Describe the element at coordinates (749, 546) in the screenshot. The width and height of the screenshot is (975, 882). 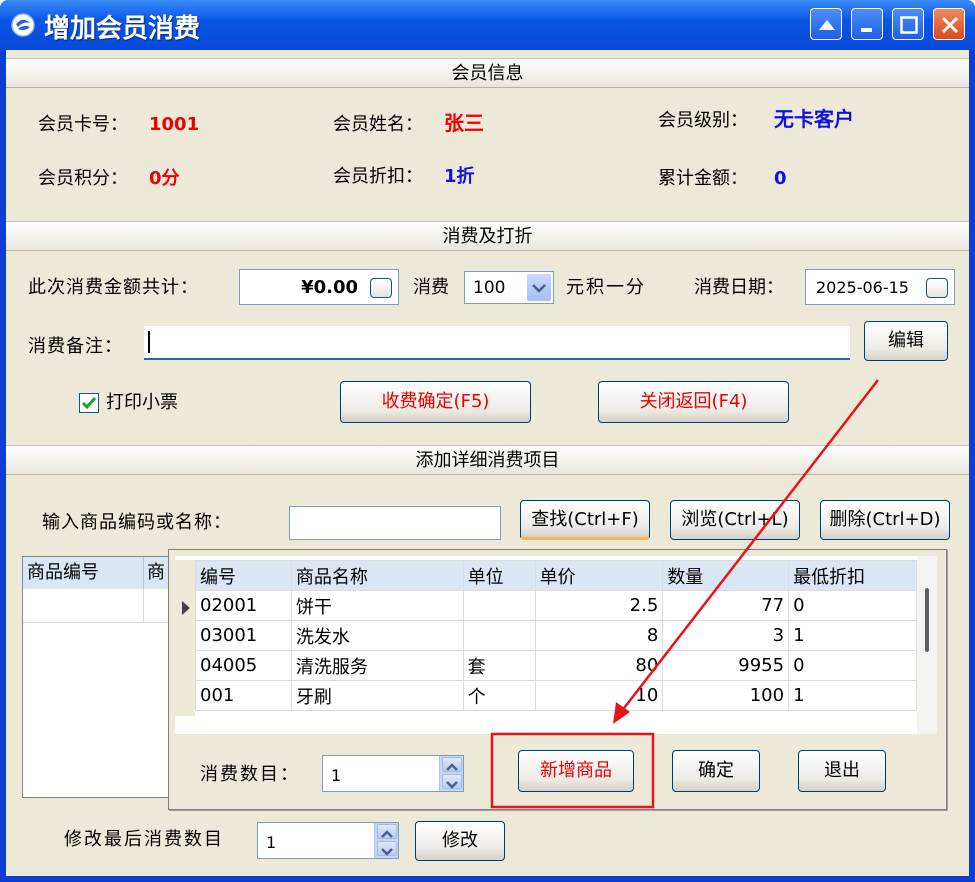
I see `annotation-arrow-line` at that location.